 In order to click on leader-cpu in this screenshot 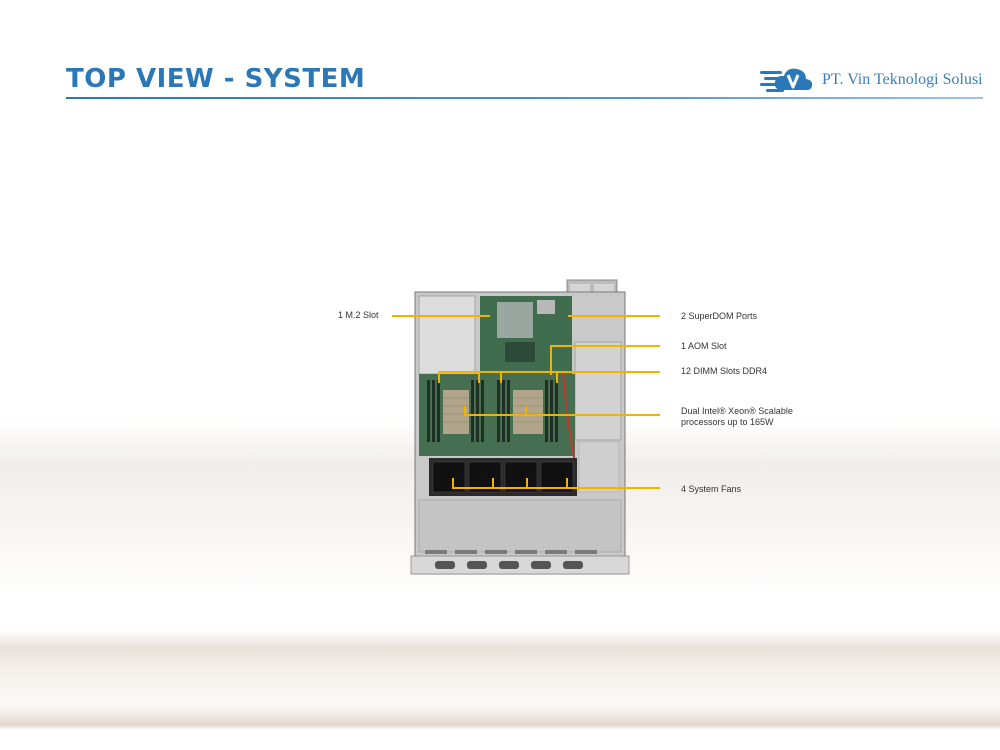, I will do `click(562, 415)`.